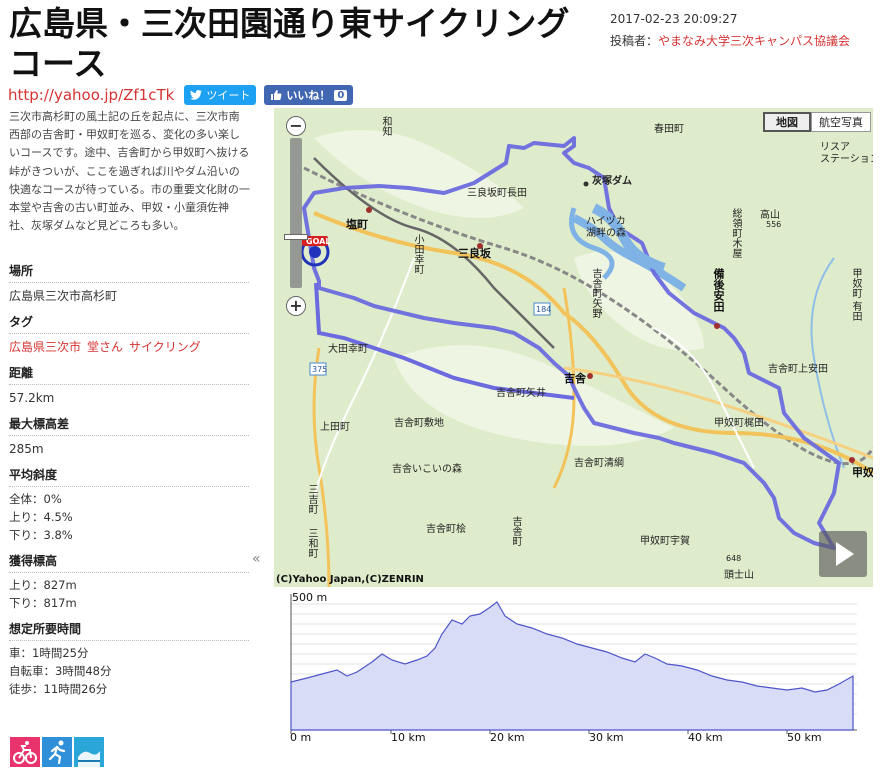 Image resolution: width=884 pixels, height=768 pixels. Describe the element at coordinates (25, 752) in the screenshot. I see `cycling-icon` at that location.